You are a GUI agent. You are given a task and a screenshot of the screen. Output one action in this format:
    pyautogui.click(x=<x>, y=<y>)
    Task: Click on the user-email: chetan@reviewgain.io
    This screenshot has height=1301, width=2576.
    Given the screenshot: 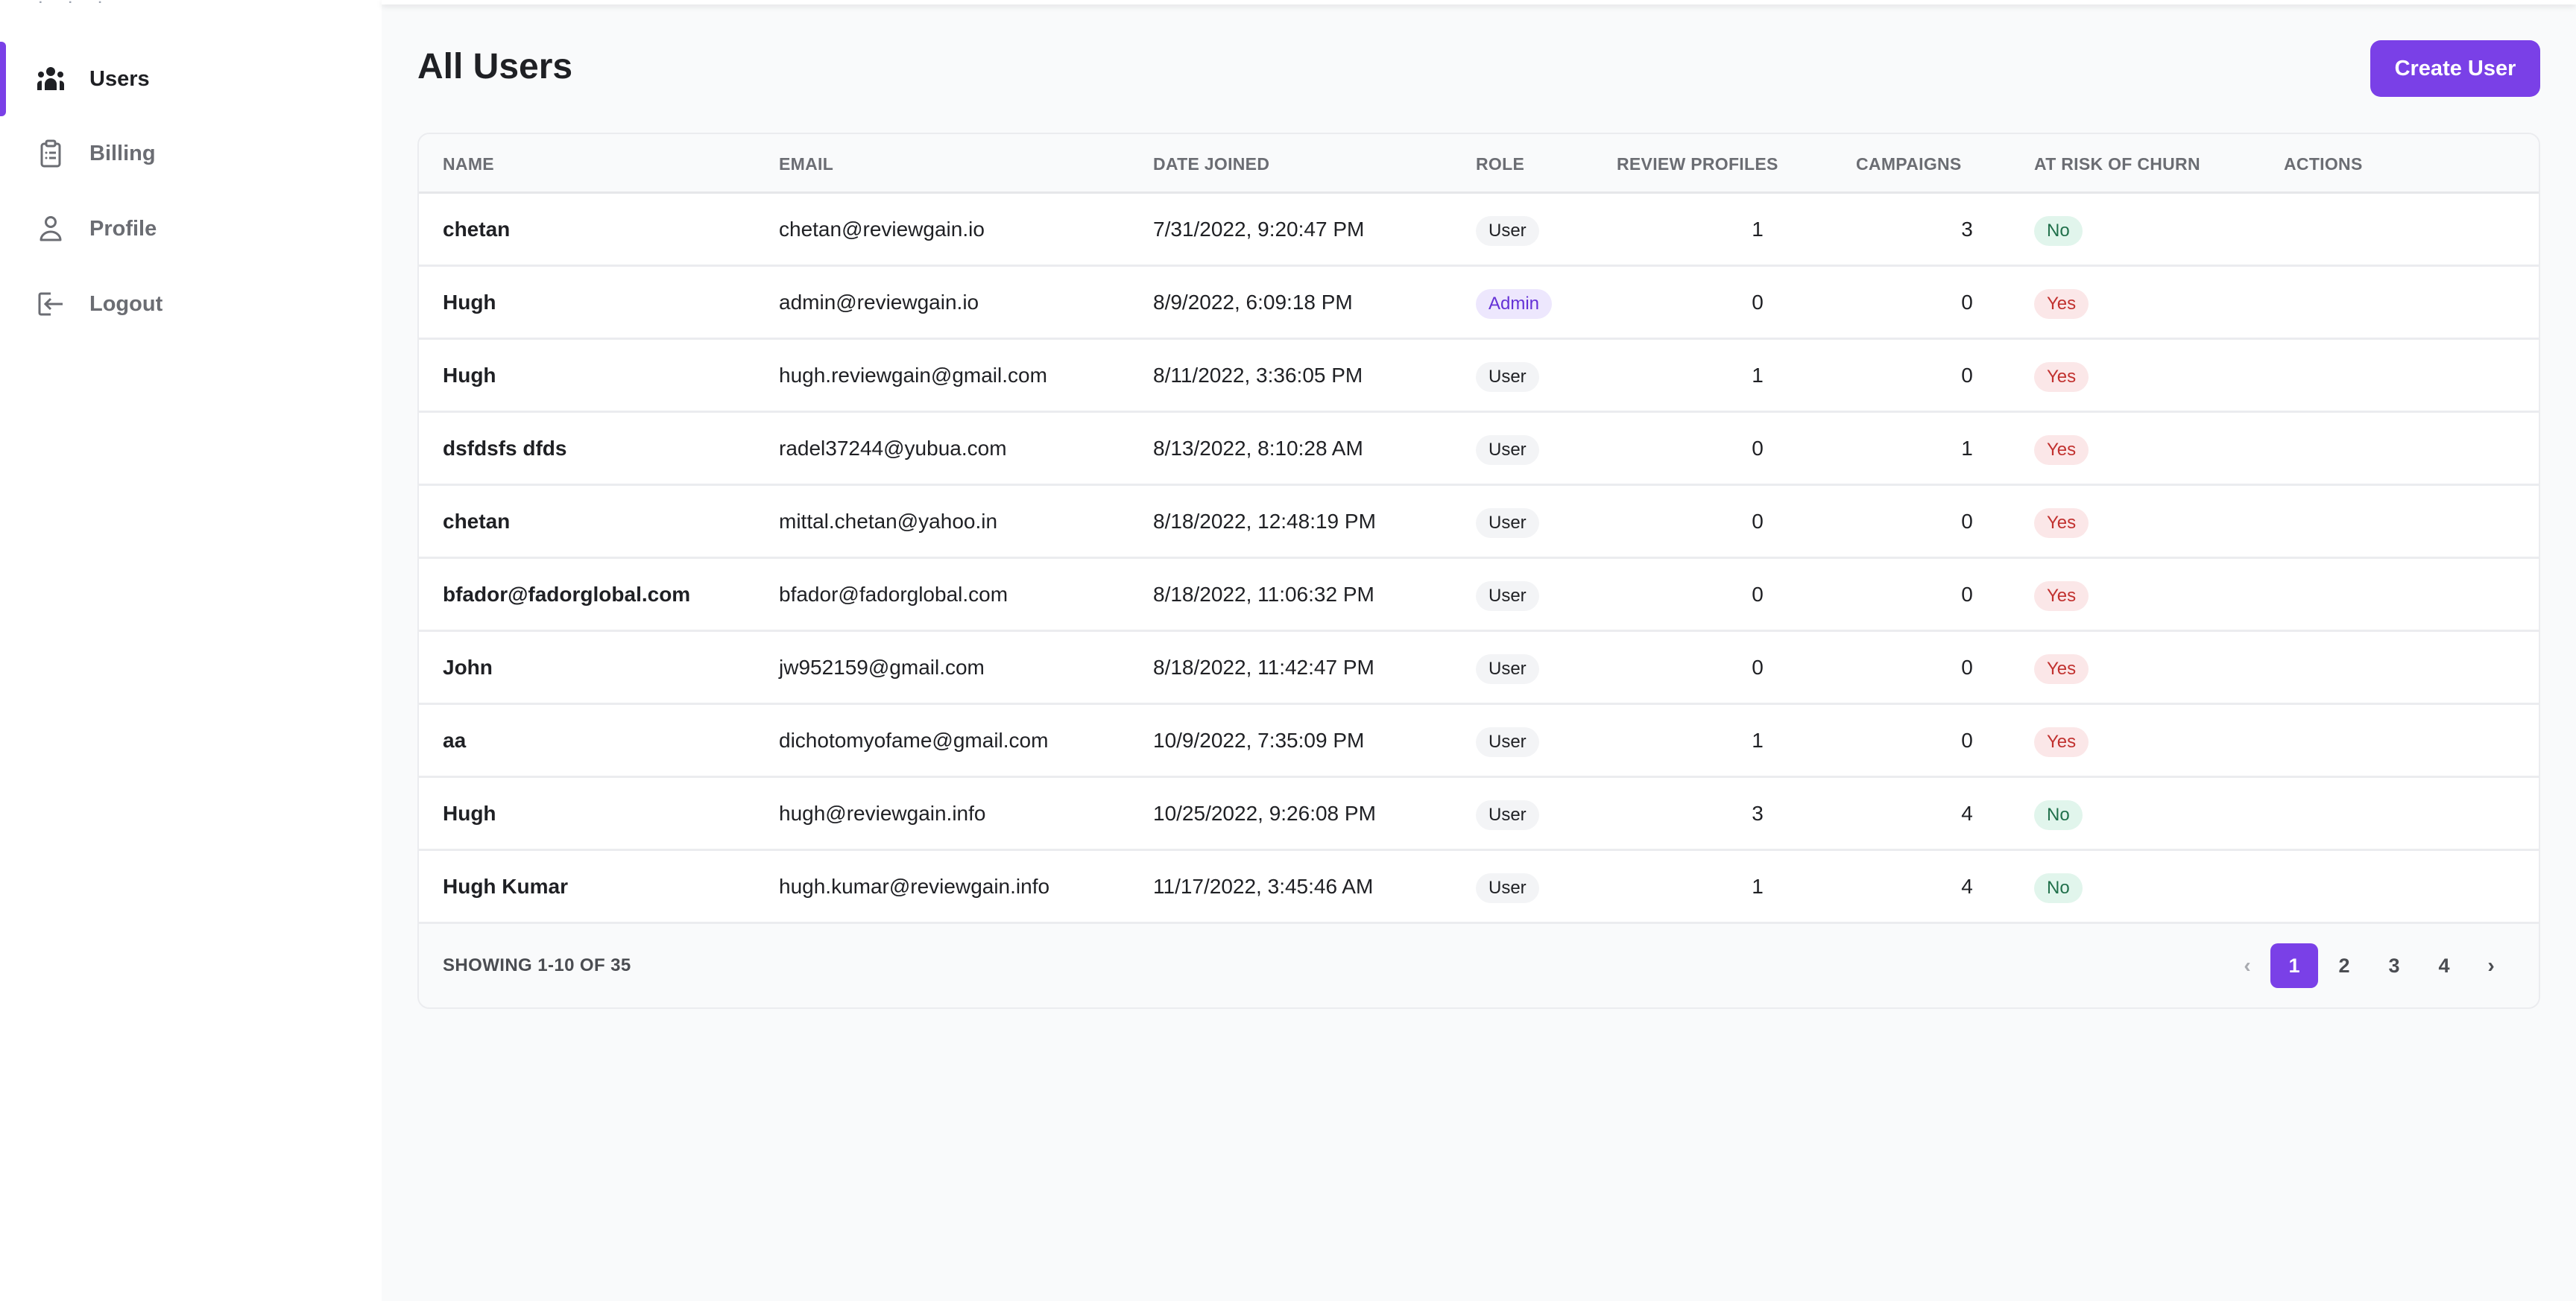 What is the action you would take?
    pyautogui.click(x=882, y=229)
    